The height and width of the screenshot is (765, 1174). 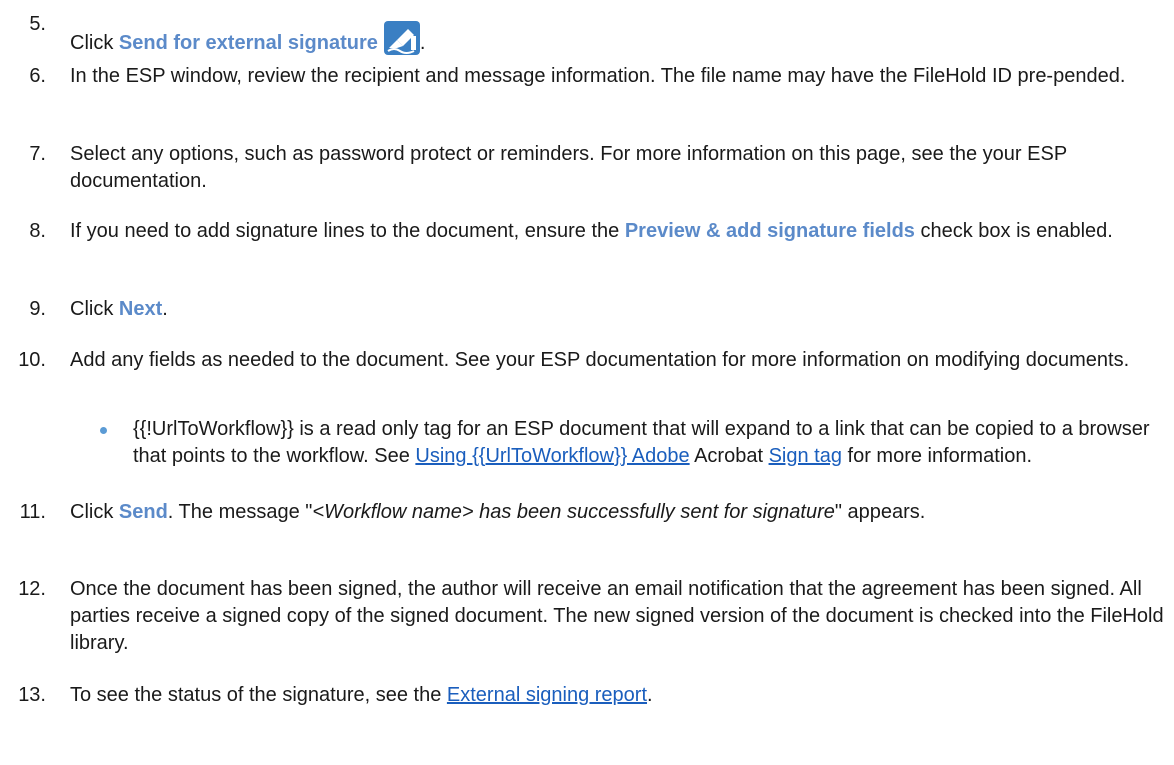 I want to click on step-number: 13., so click(x=32, y=695).